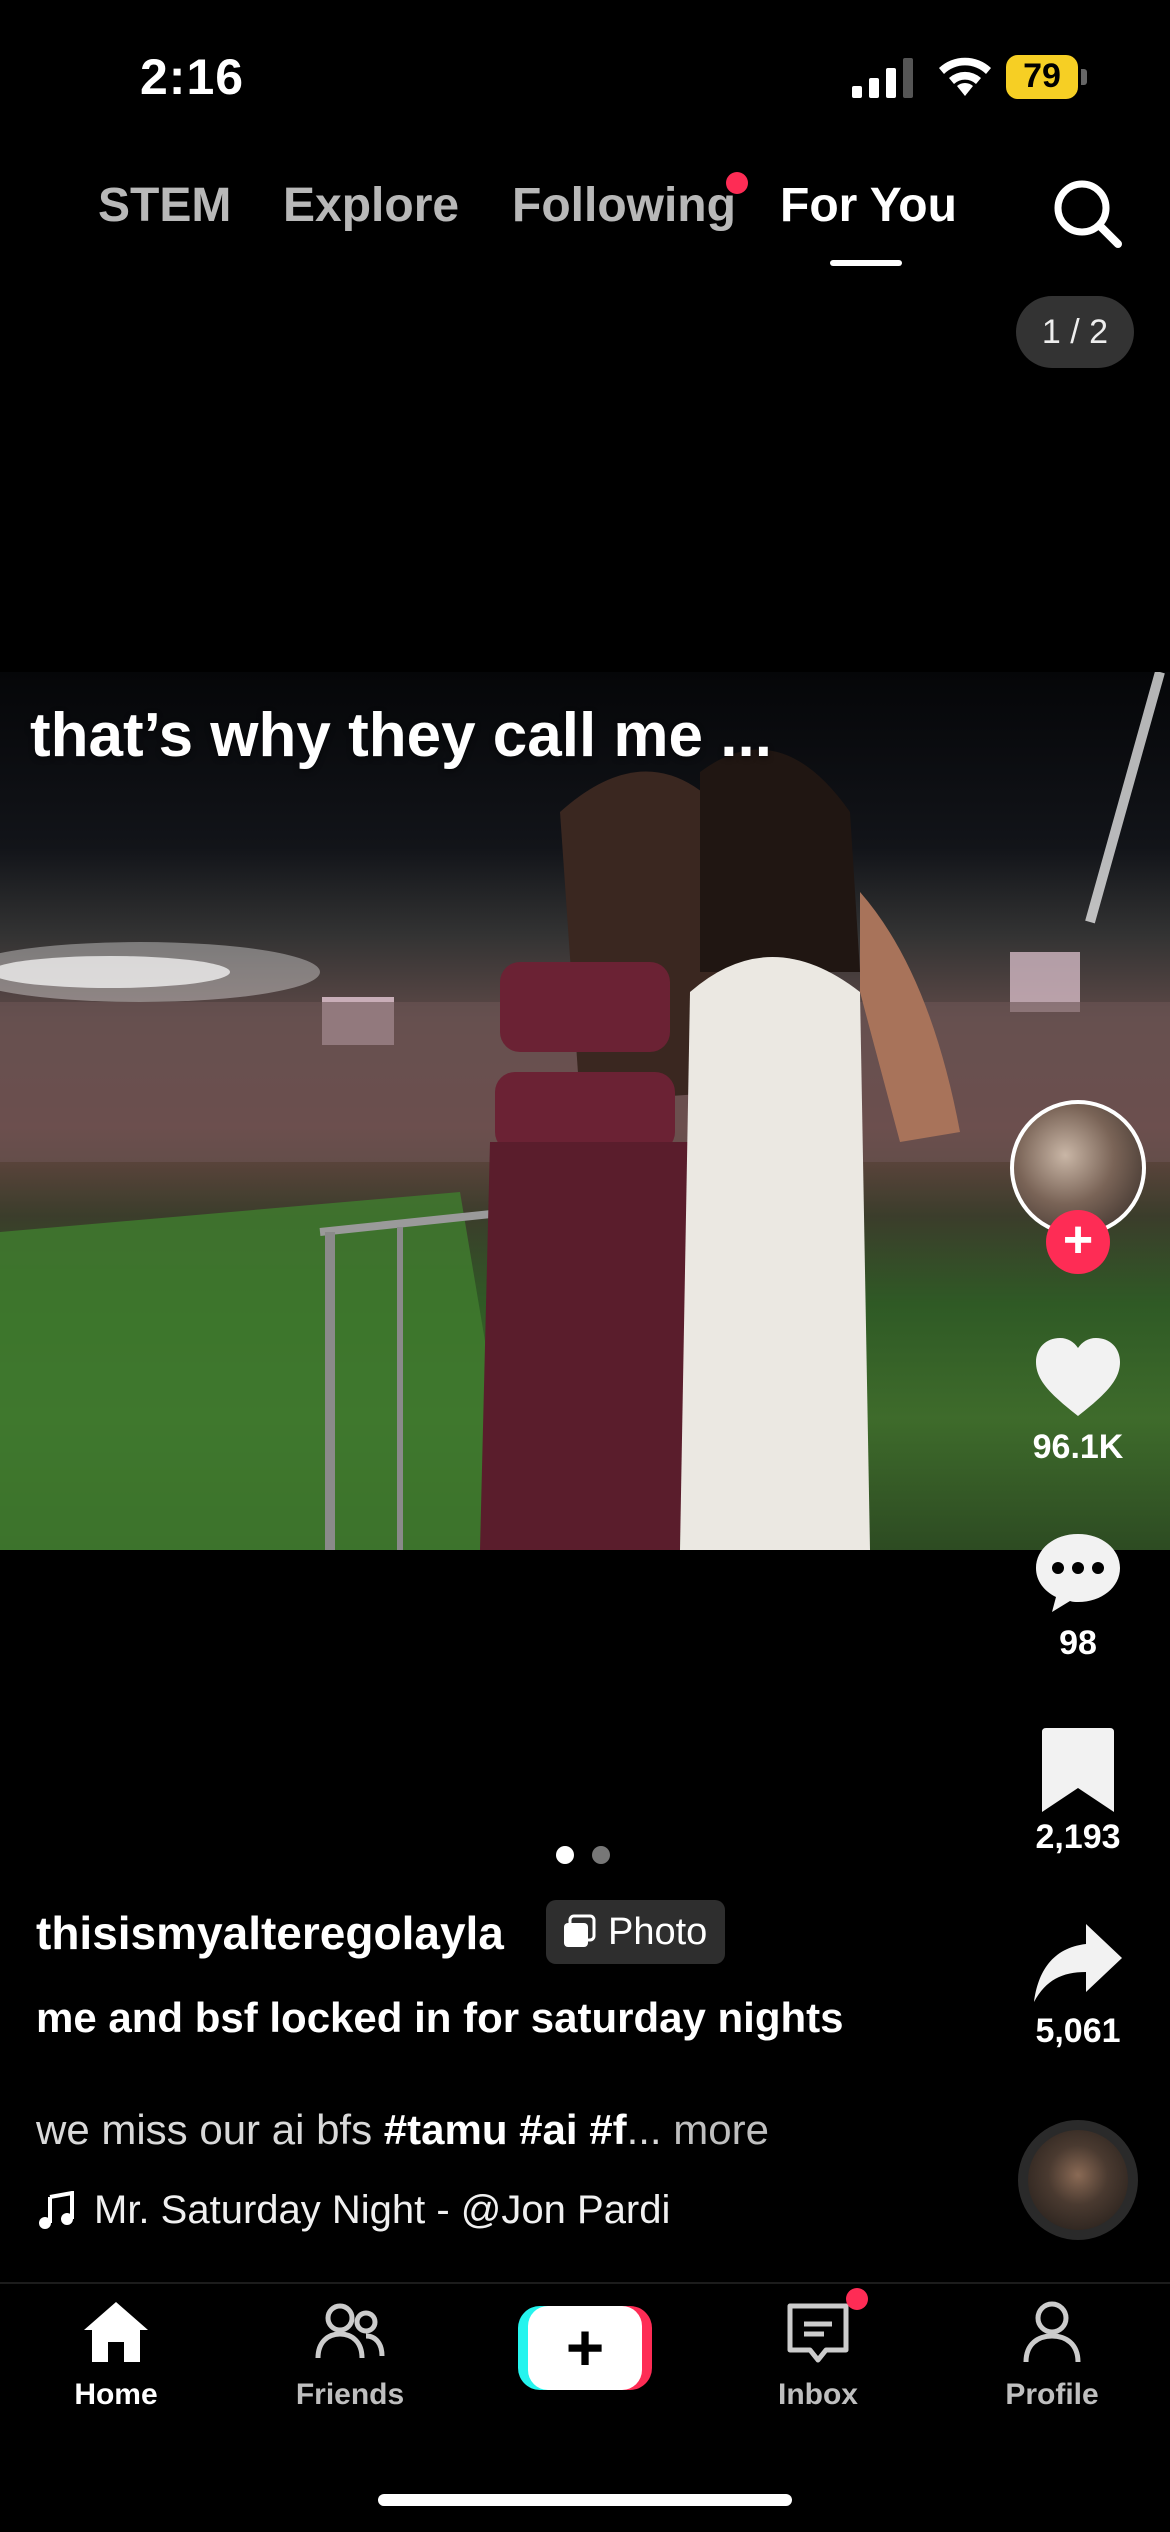  I want to click on sound-info: Mr. Saturday Night - @Jon Pardi, so click(353, 2210).